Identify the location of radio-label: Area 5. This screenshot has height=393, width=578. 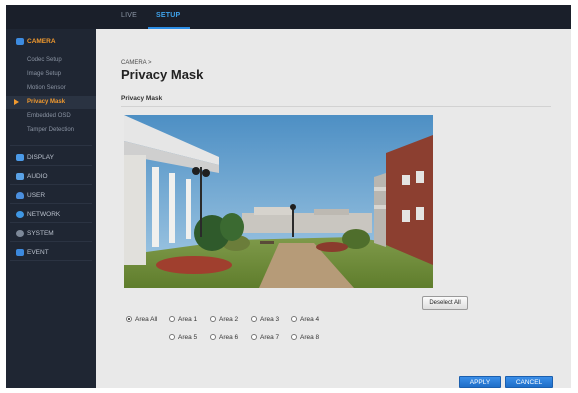
(188, 337).